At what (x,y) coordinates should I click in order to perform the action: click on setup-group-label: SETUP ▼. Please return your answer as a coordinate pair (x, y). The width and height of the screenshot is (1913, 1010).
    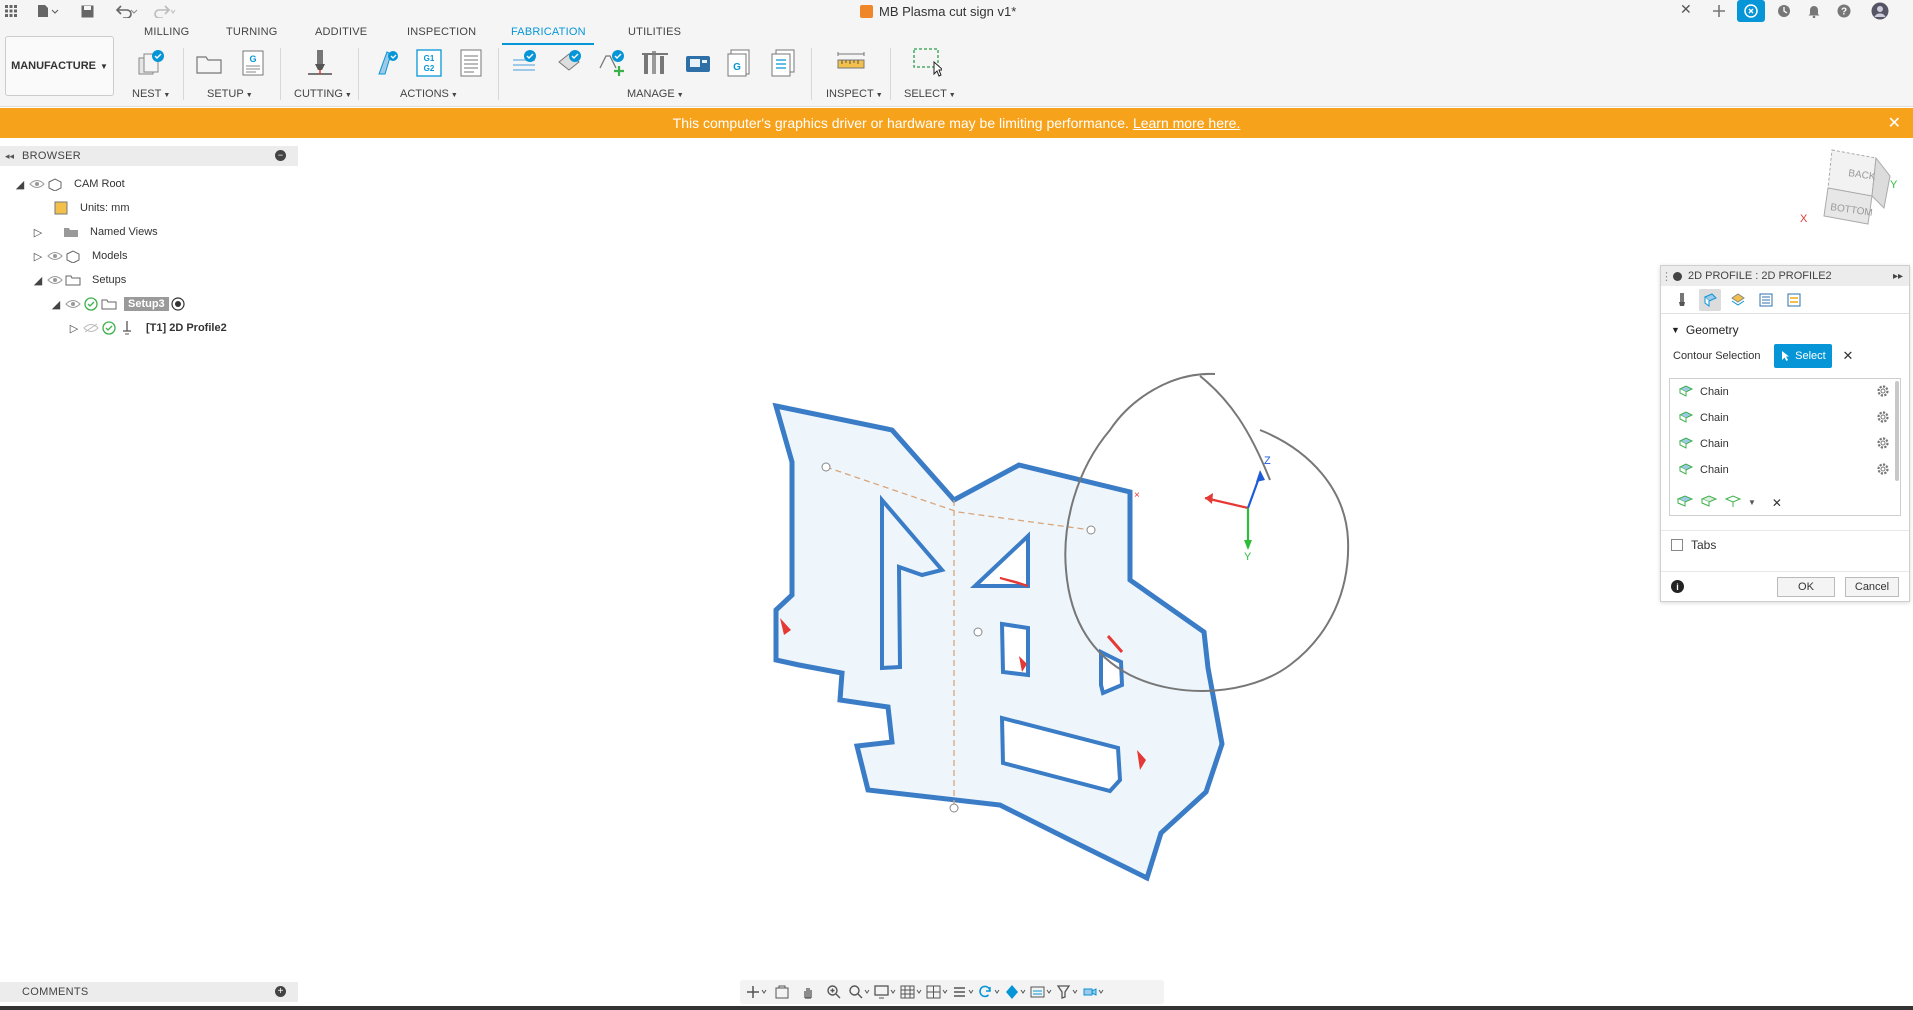
    Looking at the image, I should click on (230, 94).